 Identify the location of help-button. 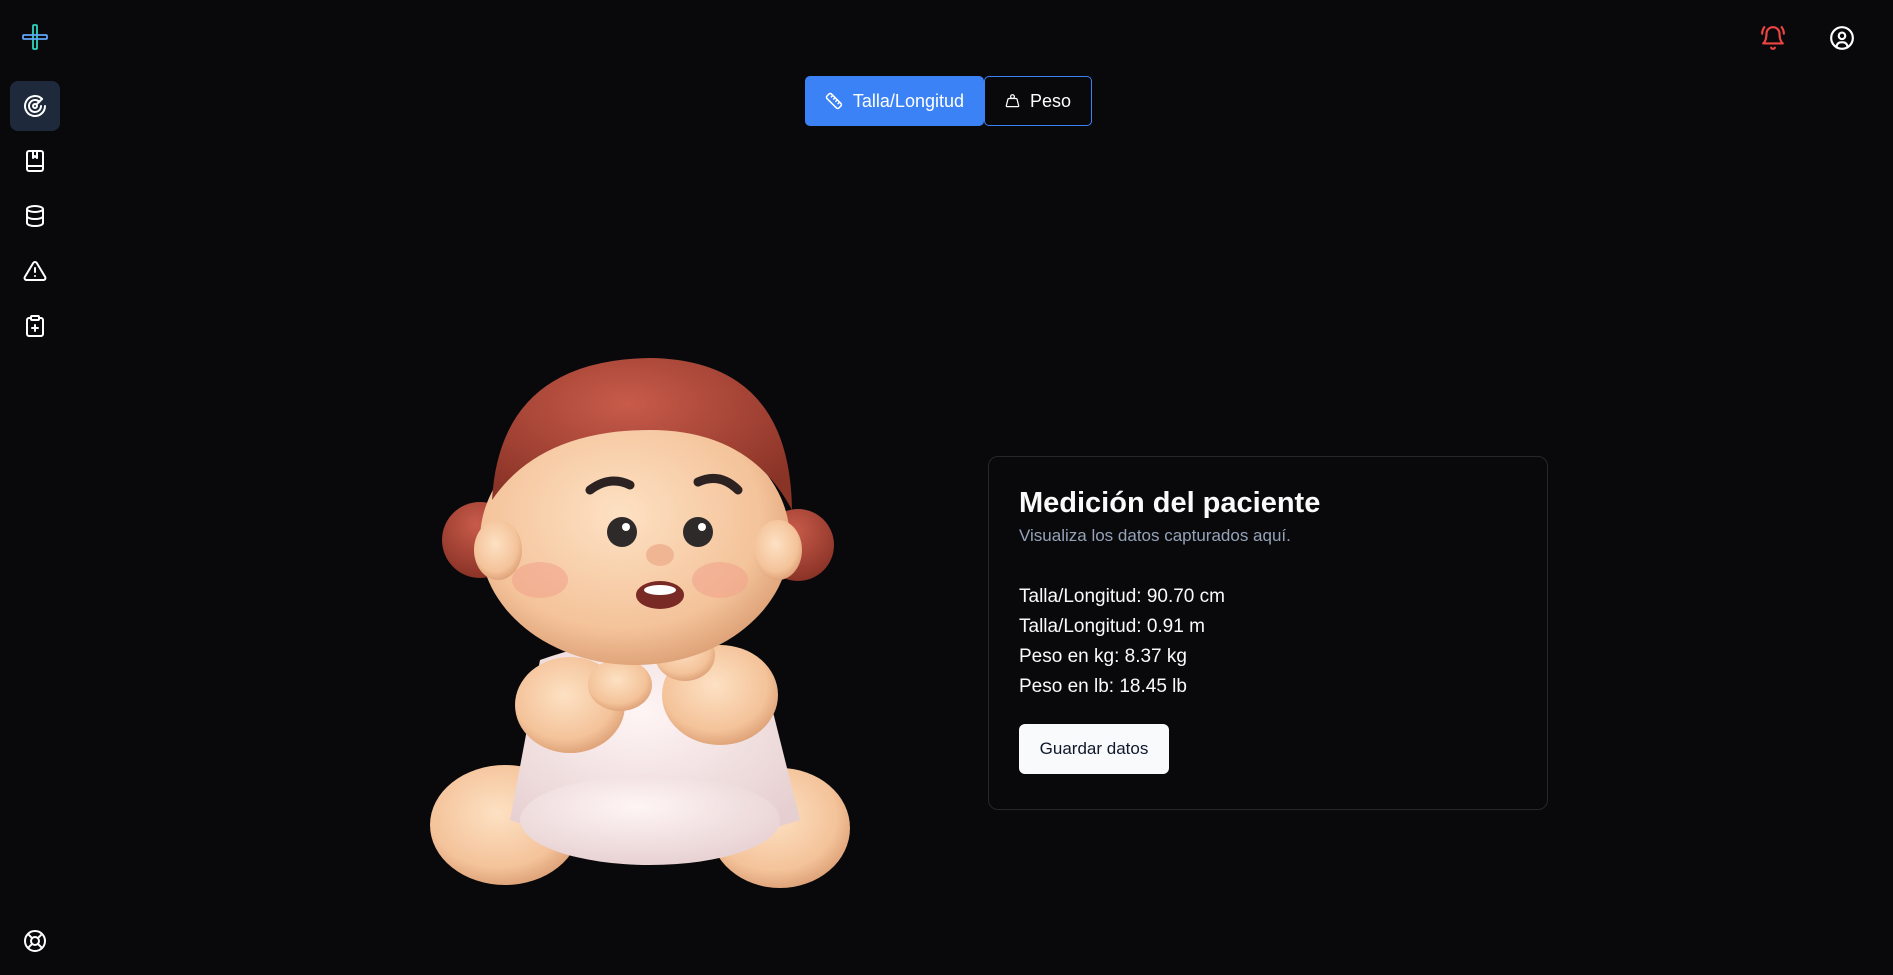
(35, 941).